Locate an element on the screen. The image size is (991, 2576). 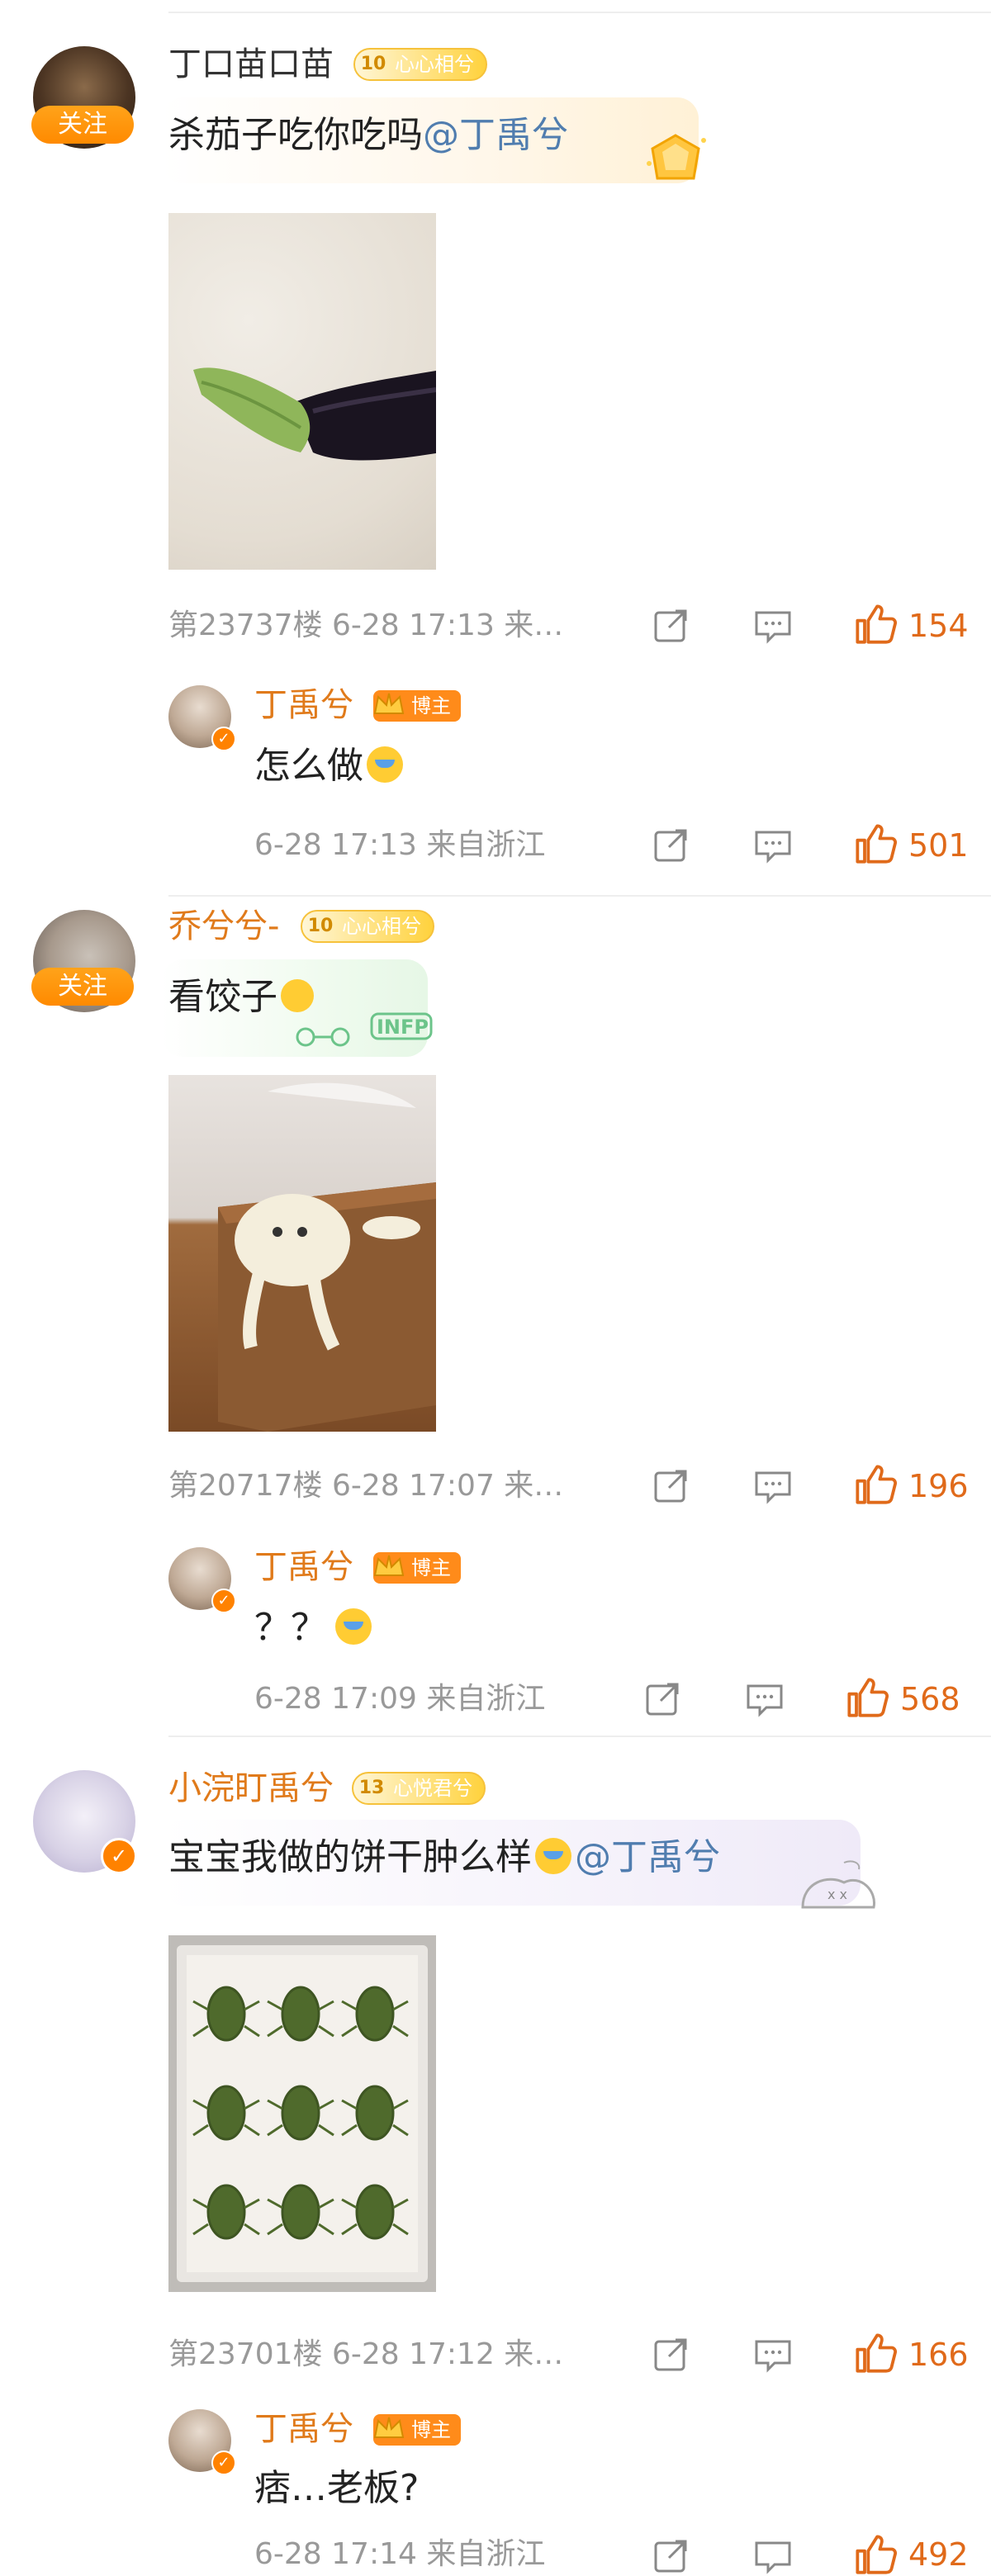
comment-text: 杀茄子吃你吃吗@丁禹兮 is located at coordinates (368, 135).